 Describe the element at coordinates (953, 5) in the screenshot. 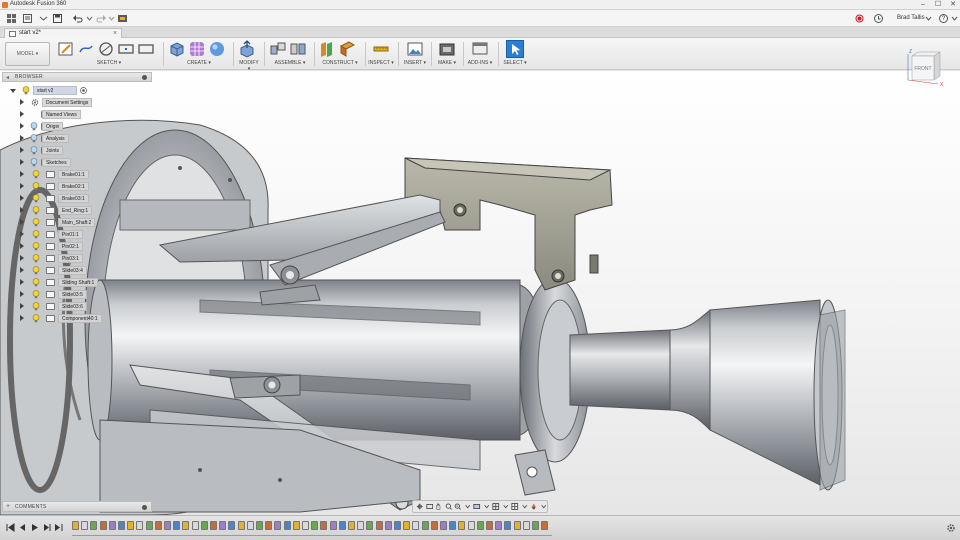

I see `close-window-button: ✕` at that location.